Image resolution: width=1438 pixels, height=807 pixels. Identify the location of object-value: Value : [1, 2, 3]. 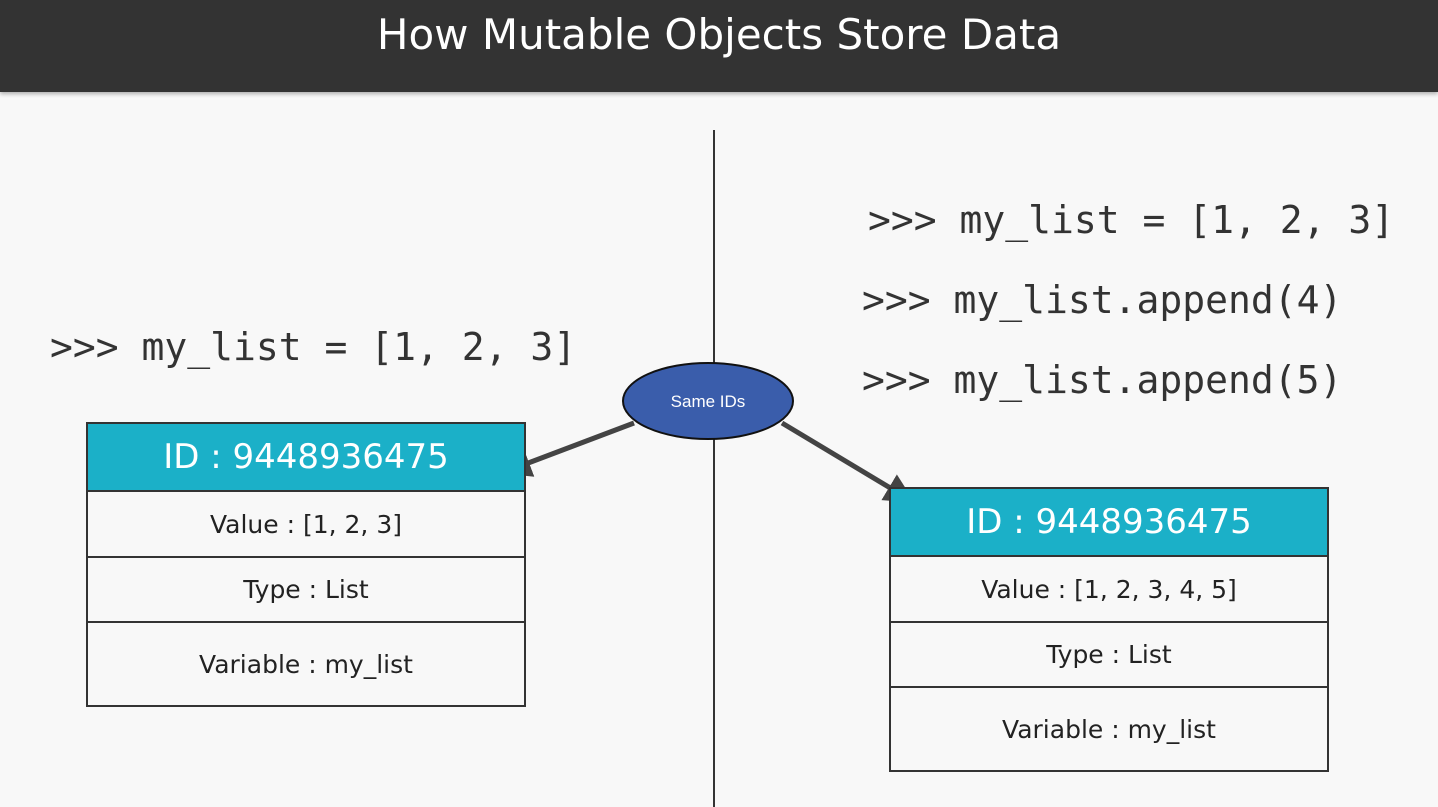
(306, 523).